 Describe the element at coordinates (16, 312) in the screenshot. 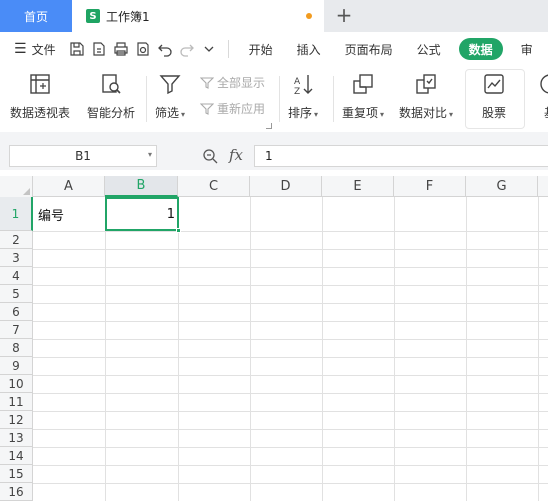

I see `row-header-6: 6` at that location.